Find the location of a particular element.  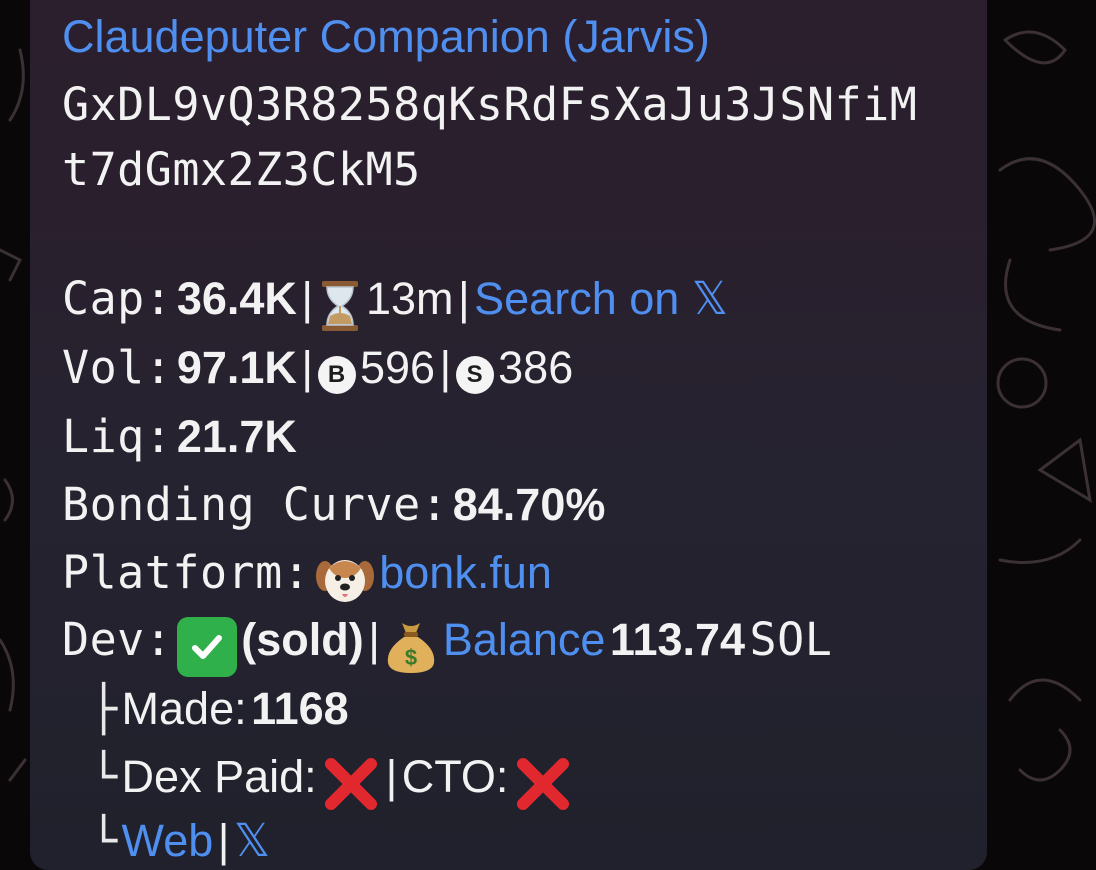

dev-row: Dev: (sold) | $ Balance 113.74 SOL is located at coordinates (447, 647).